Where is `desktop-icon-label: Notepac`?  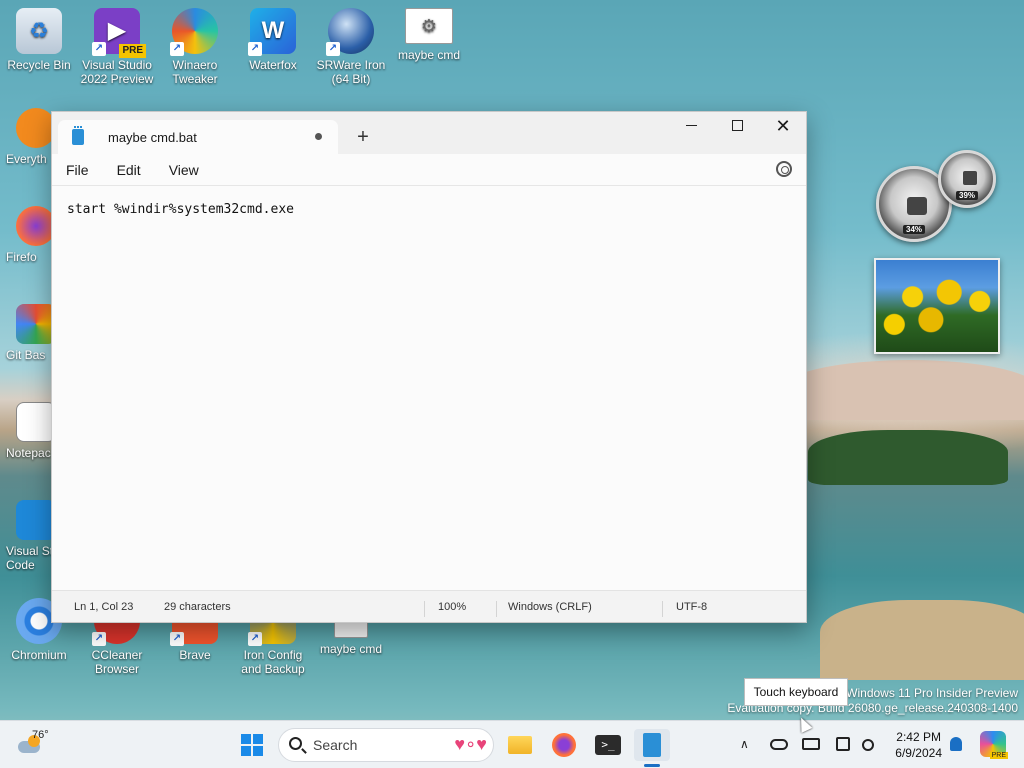 desktop-icon-label: Notepac is located at coordinates (28, 453).